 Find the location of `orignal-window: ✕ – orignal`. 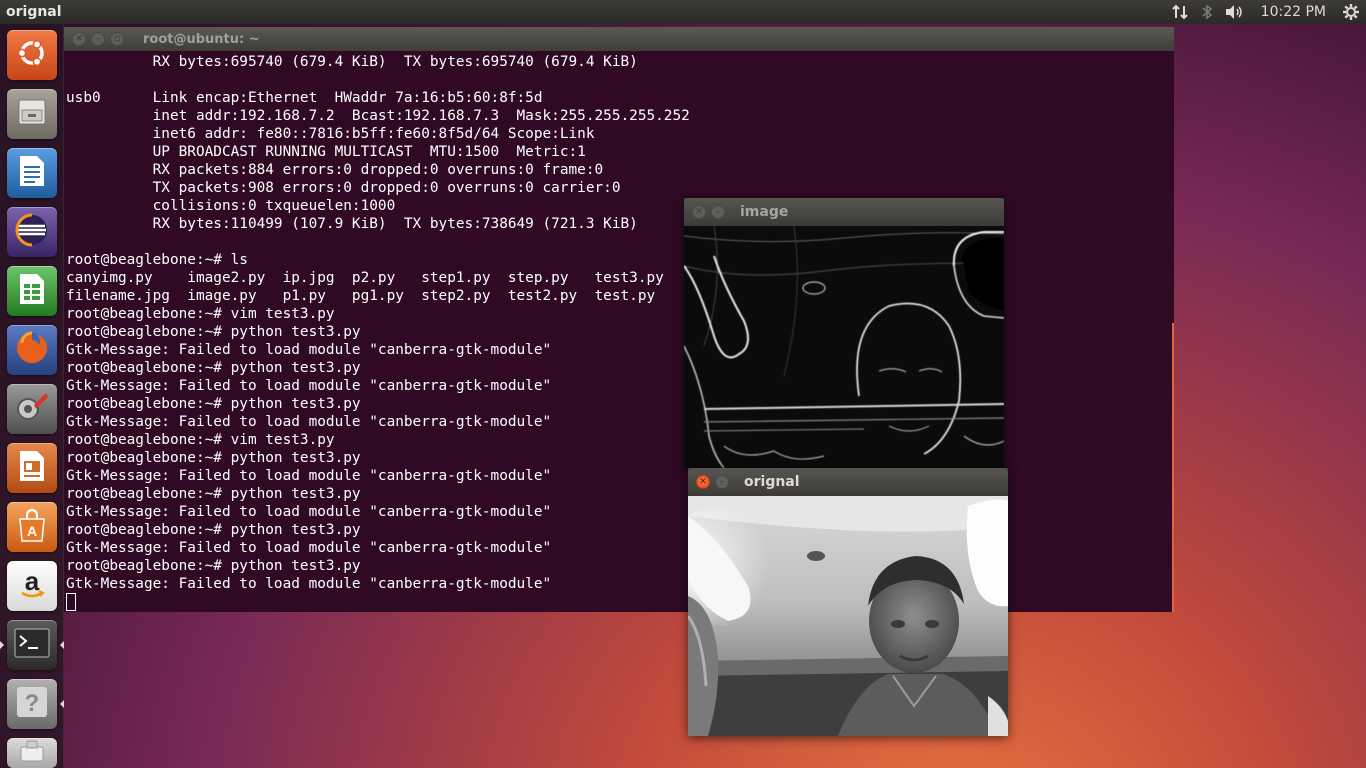

orignal-window: ✕ – orignal is located at coordinates (848, 602).